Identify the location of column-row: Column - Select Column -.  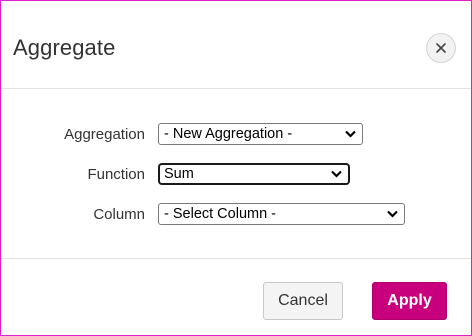
(236, 215).